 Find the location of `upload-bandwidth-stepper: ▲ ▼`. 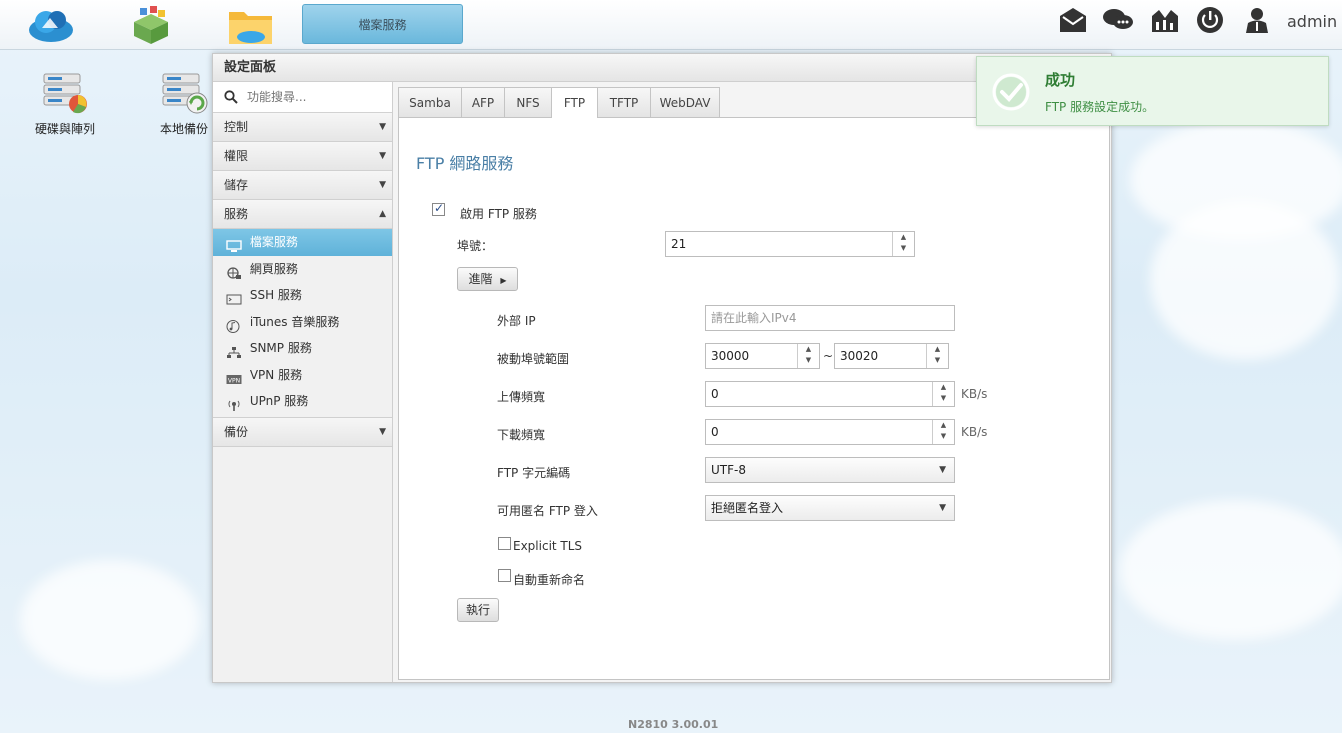

upload-bandwidth-stepper: ▲ ▼ is located at coordinates (943, 394).